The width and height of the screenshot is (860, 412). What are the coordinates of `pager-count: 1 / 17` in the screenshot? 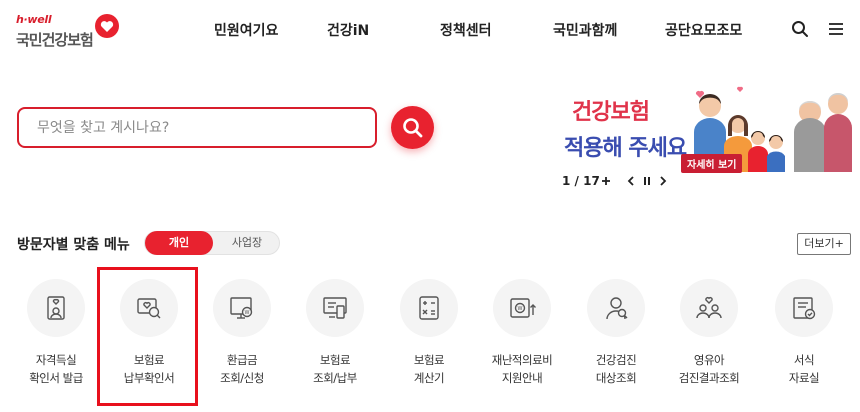 It's located at (581, 181).